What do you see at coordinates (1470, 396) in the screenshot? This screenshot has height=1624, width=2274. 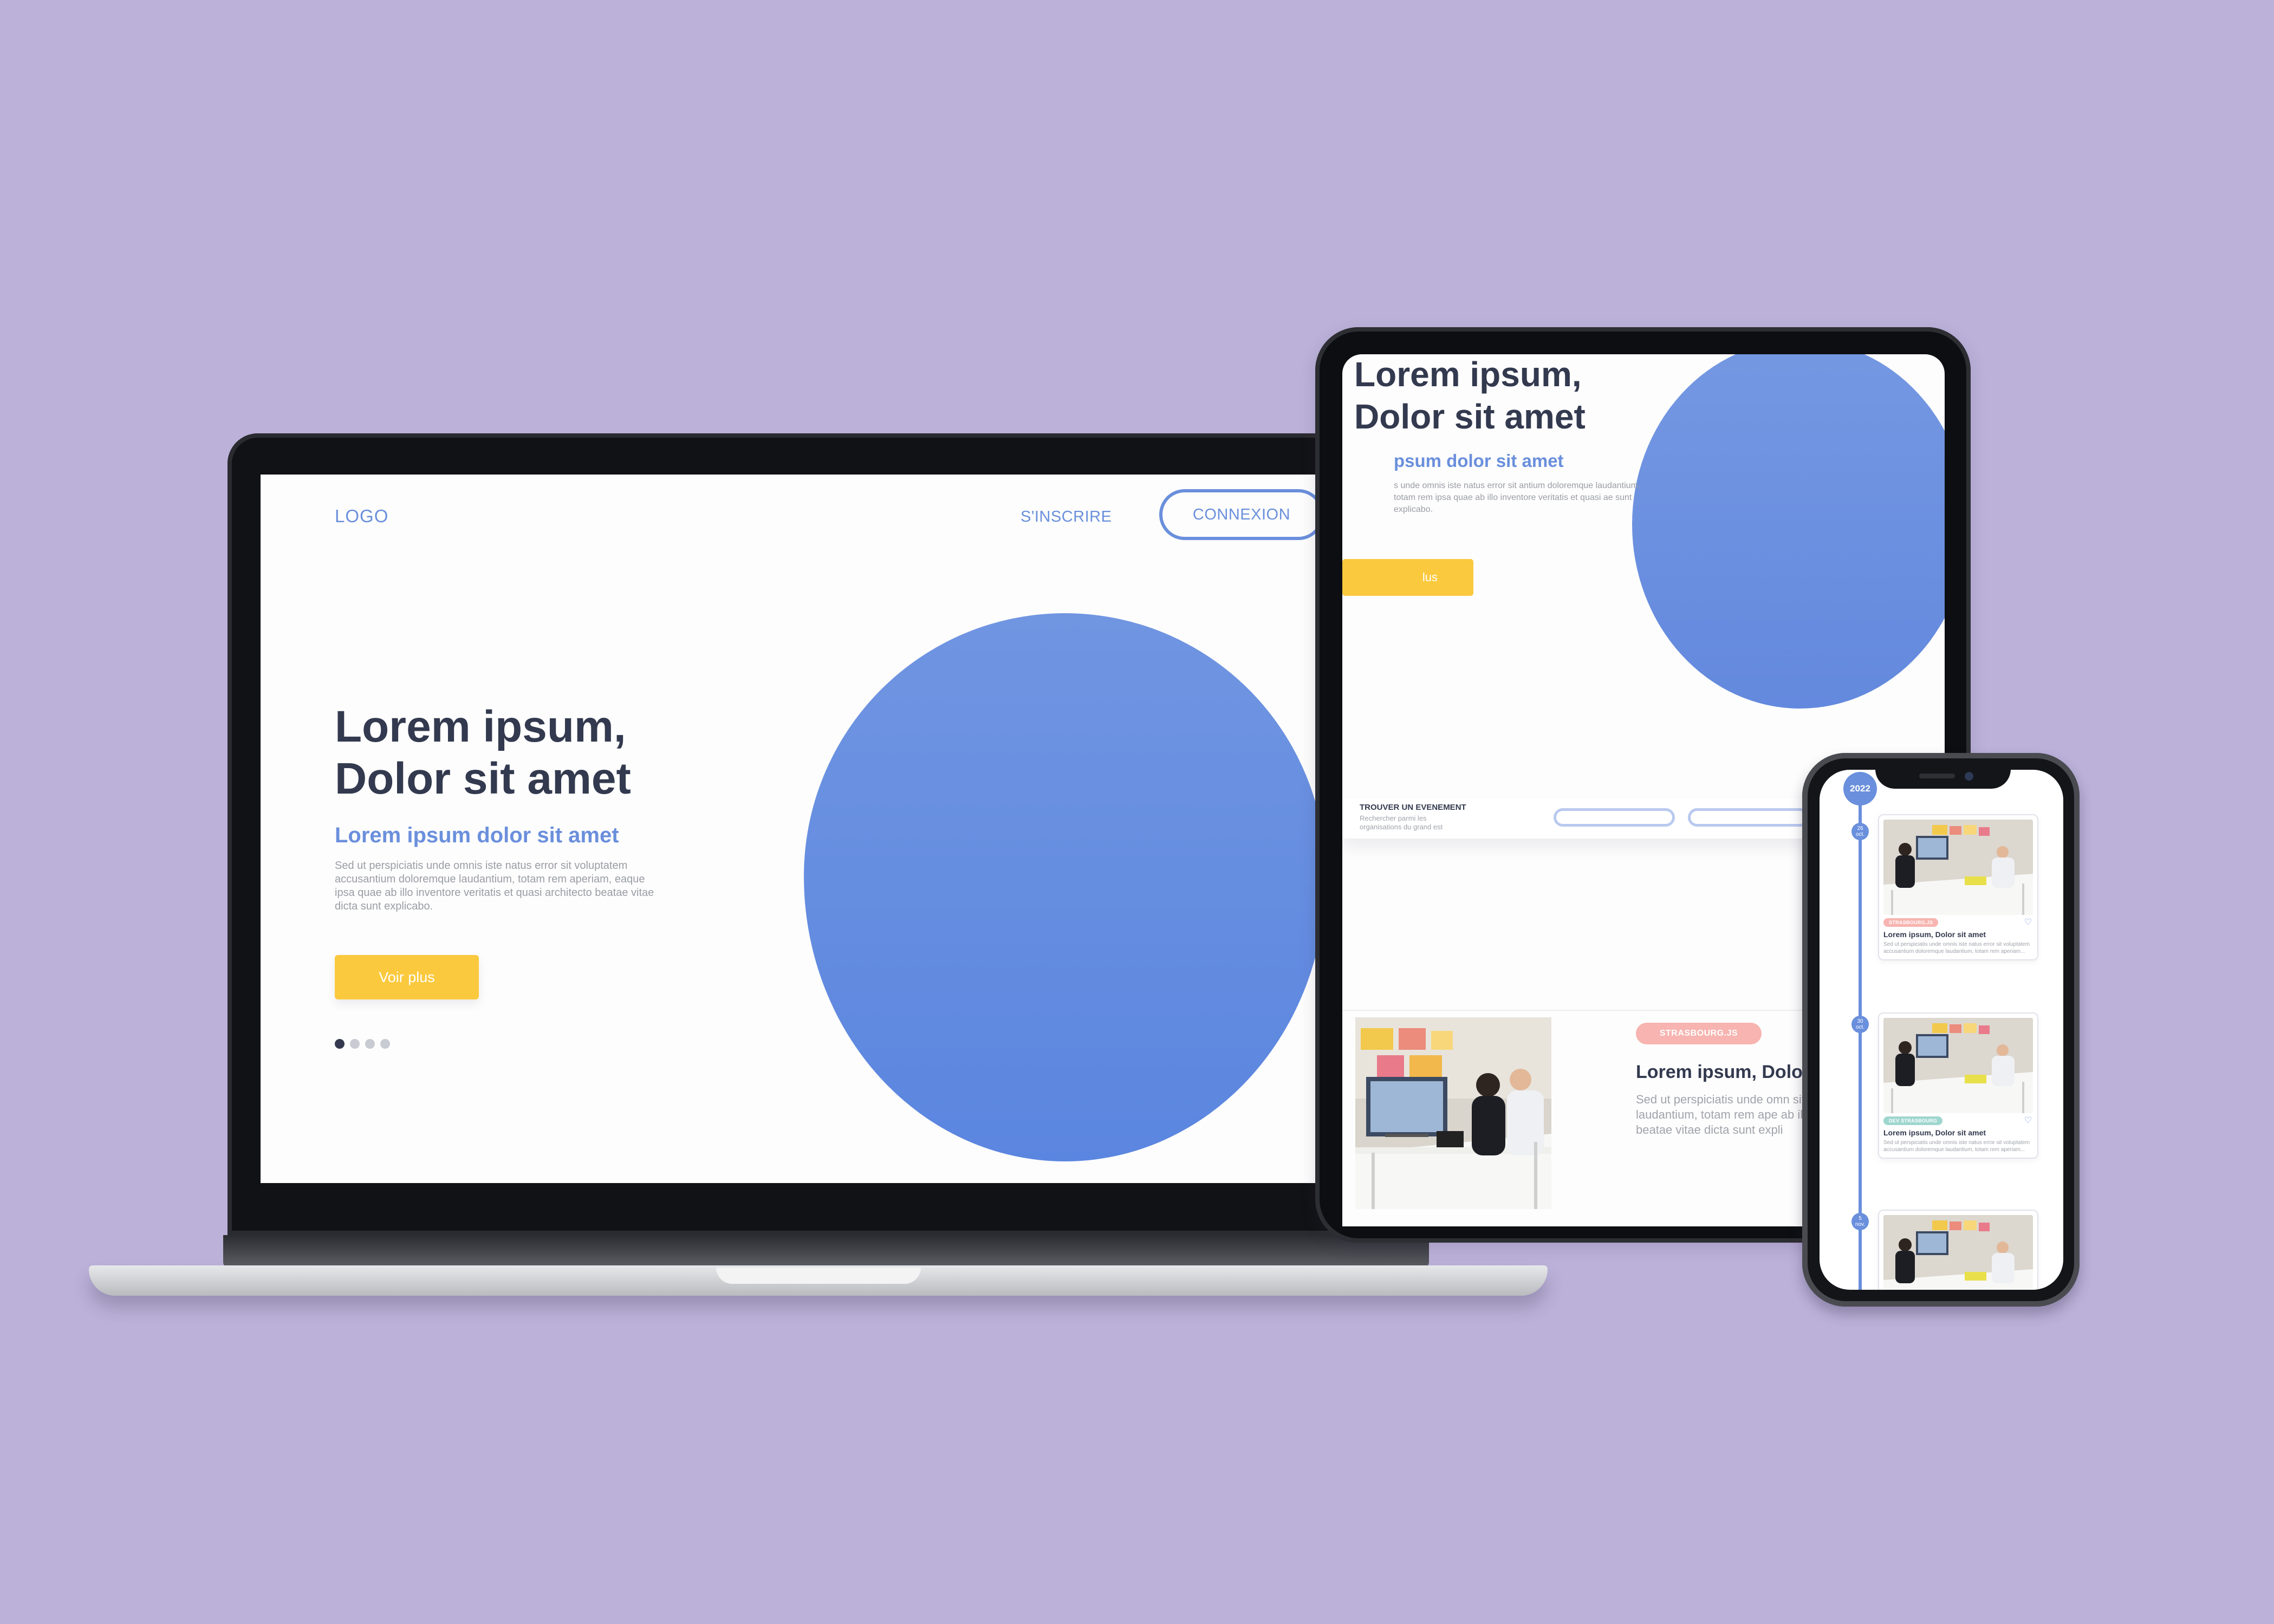 I see `tablet-hero-headline: Lorem ipsum, Dolor sit amet` at bounding box center [1470, 396].